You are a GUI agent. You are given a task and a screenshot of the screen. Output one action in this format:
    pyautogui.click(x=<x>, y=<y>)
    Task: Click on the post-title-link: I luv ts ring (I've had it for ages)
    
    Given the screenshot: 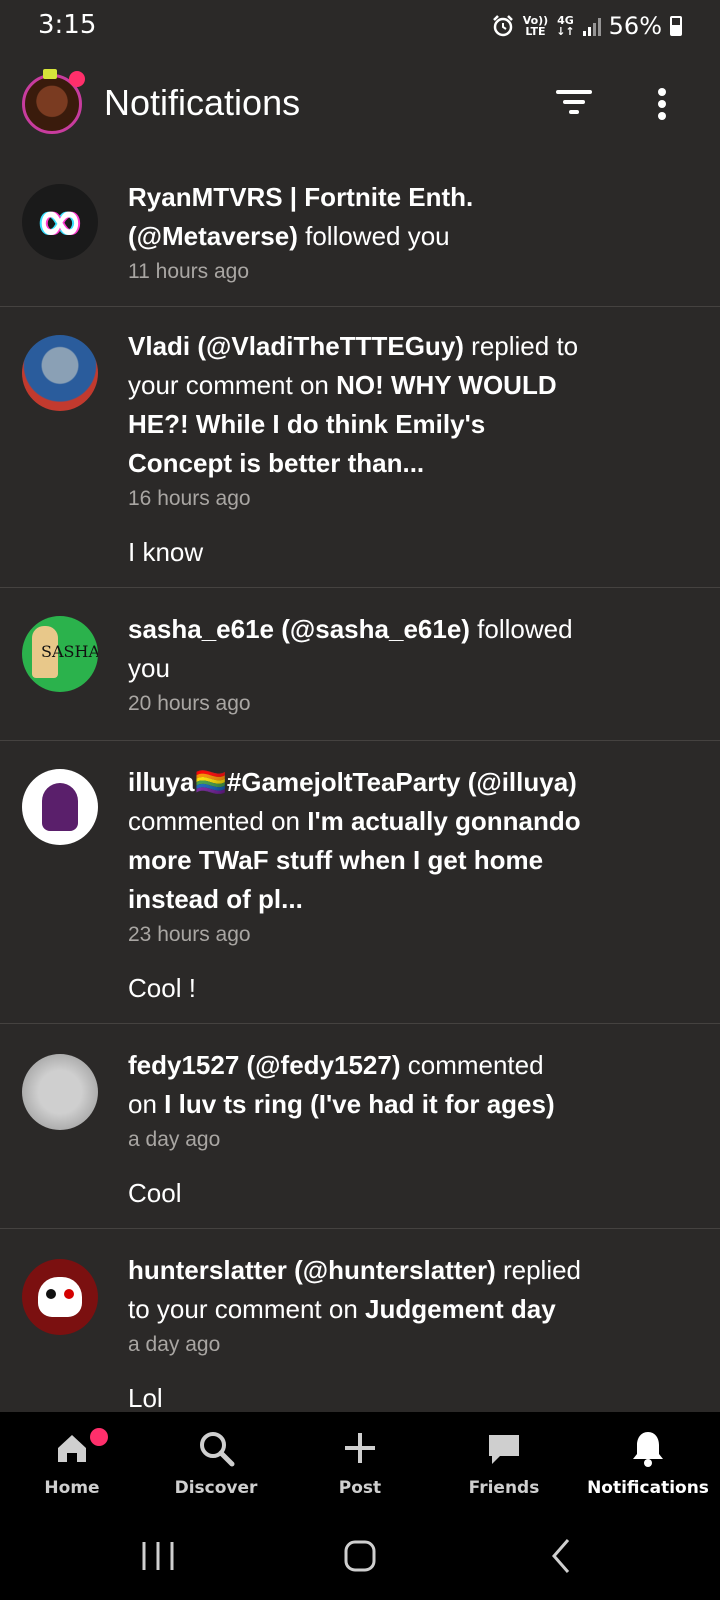 What is the action you would take?
    pyautogui.click(x=359, y=1104)
    